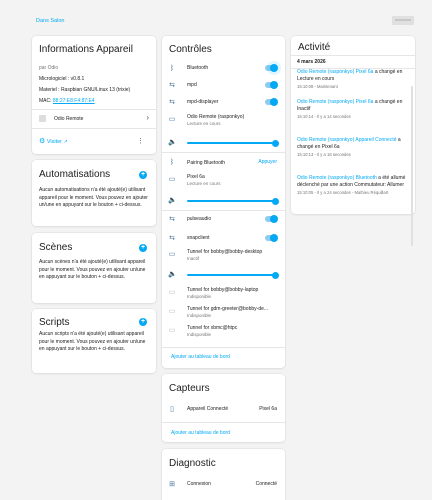 This screenshot has width=432, height=500. I want to click on activity-timestamp: 15:10:13 - Il y a 16 secondes, so click(324, 154).